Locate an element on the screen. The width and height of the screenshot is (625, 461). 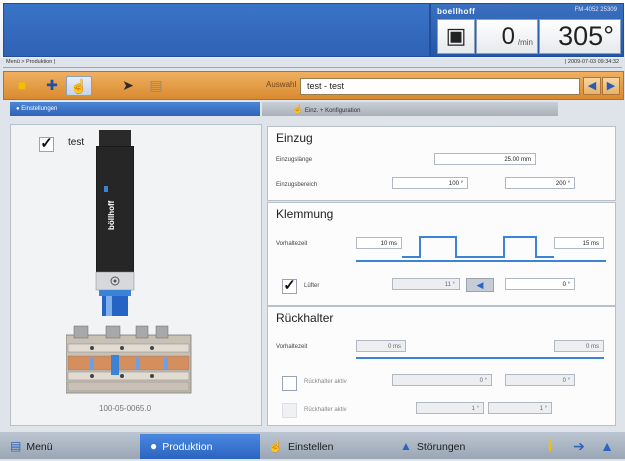
production-button: ● Produktion is located at coordinates (200, 446).